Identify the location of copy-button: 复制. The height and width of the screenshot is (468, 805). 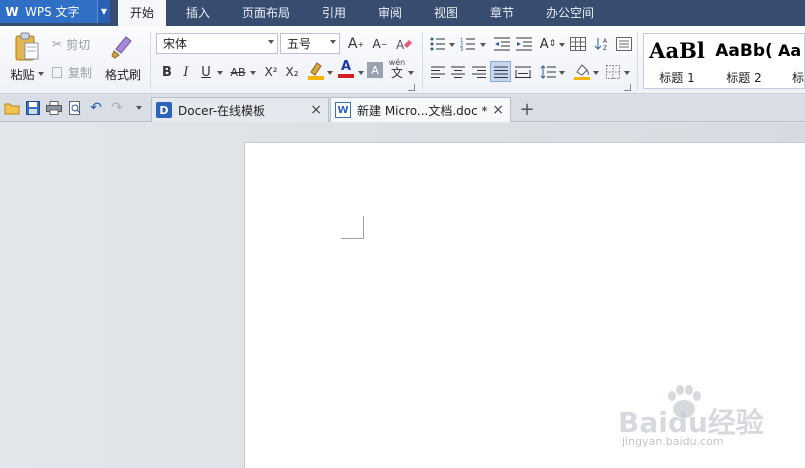
(75, 72).